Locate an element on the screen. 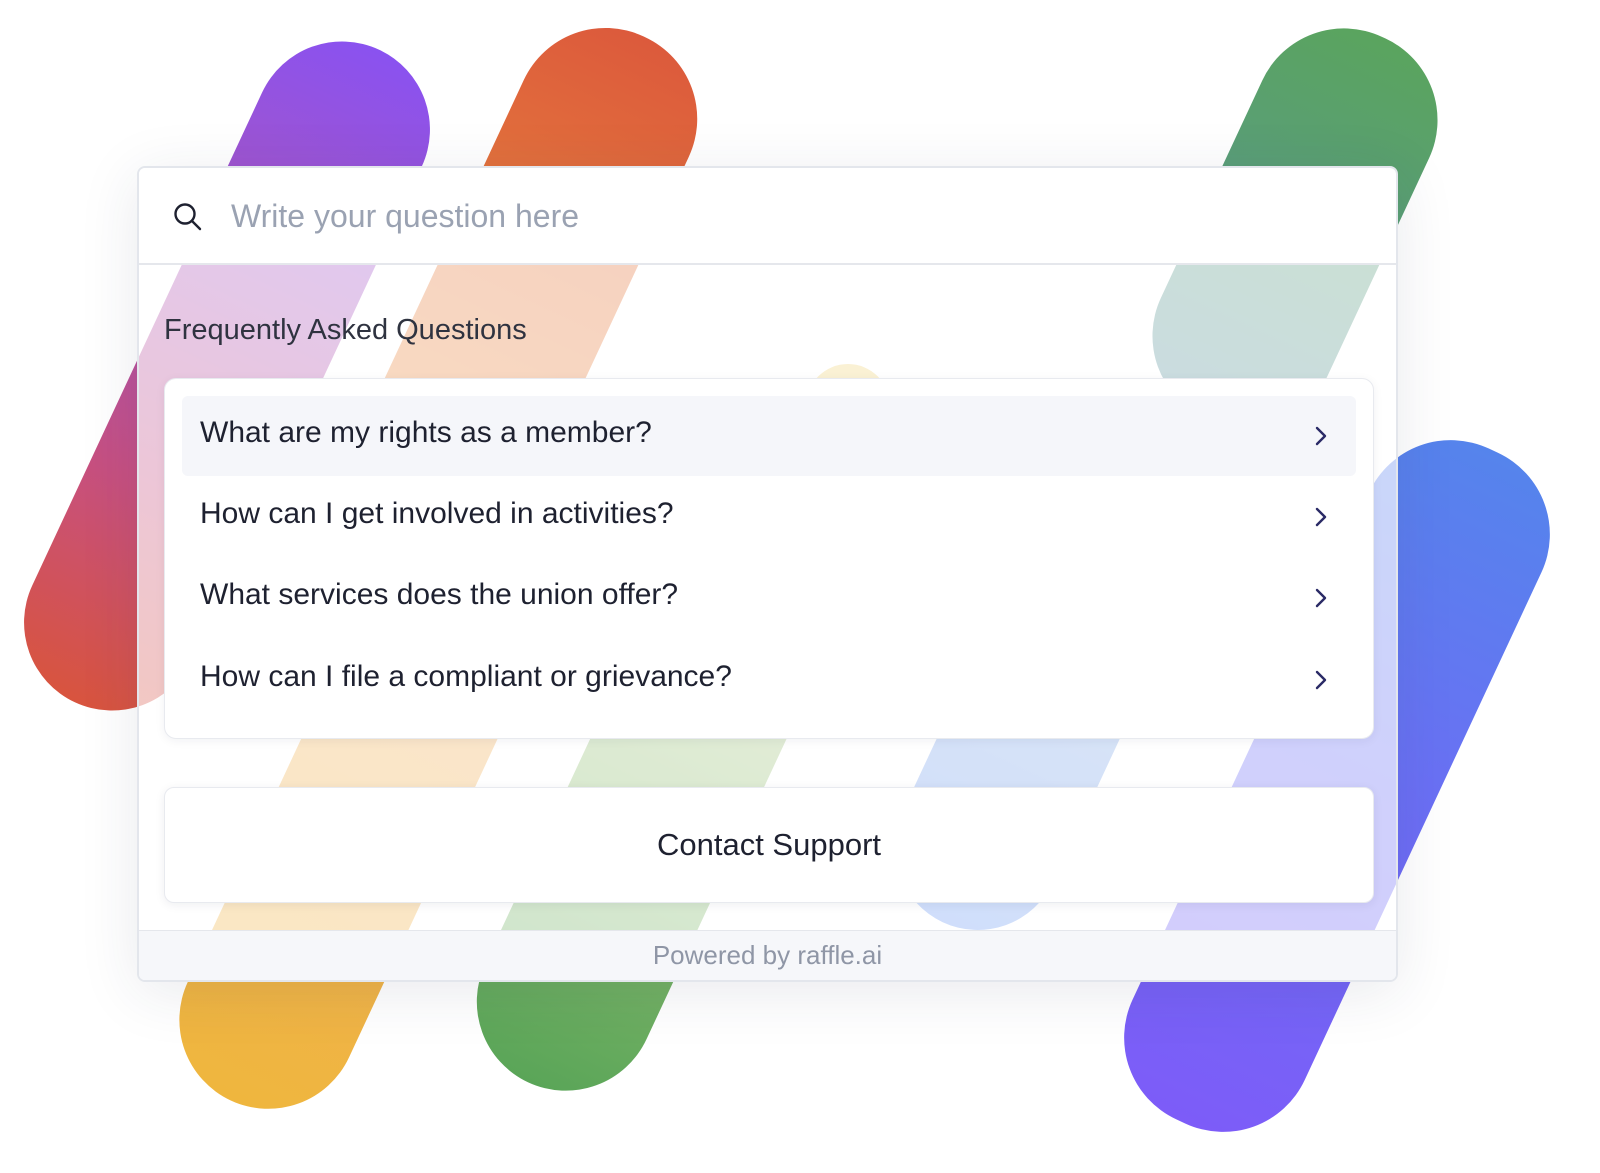 The width and height of the screenshot is (1600, 1173). faq-item: How can I file a compliant or grievance? is located at coordinates (769, 680).